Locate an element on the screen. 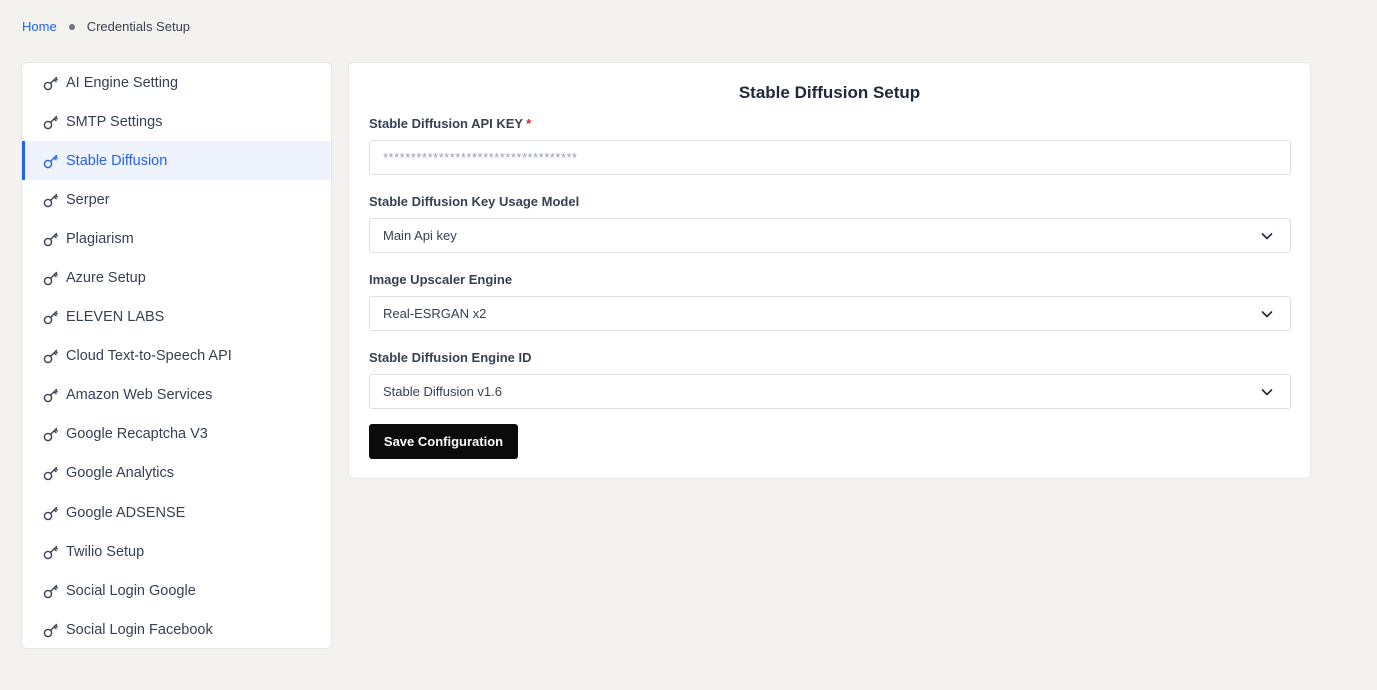 This screenshot has height=690, width=1377. breadcrumb: Home Credentials Setup is located at coordinates (106, 26).